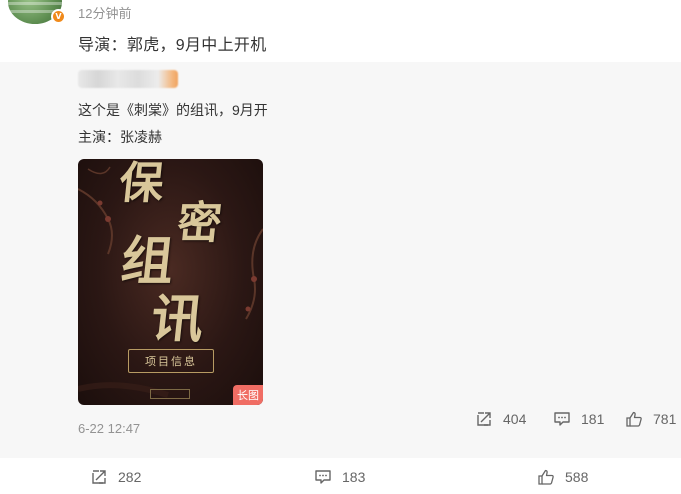 The height and width of the screenshot is (494, 681). I want to click on quoted-comment-button: 181, so click(578, 419).